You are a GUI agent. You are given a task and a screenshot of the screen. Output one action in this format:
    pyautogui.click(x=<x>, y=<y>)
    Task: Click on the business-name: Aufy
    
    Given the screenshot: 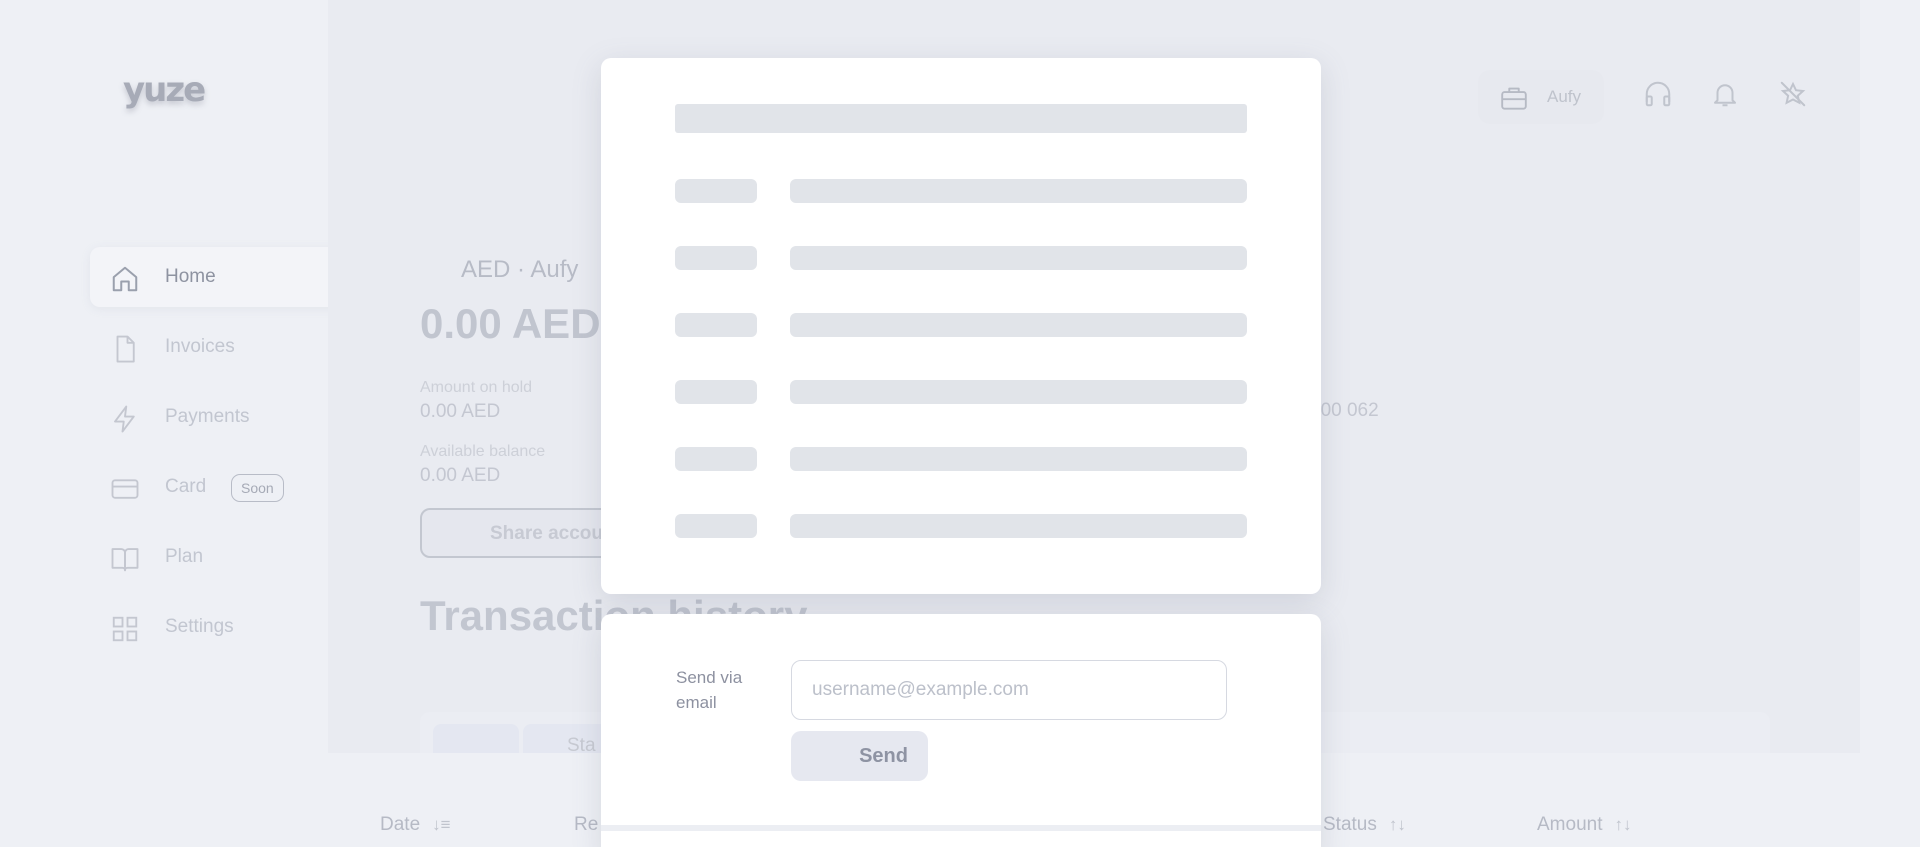 What is the action you would take?
    pyautogui.click(x=1564, y=96)
    